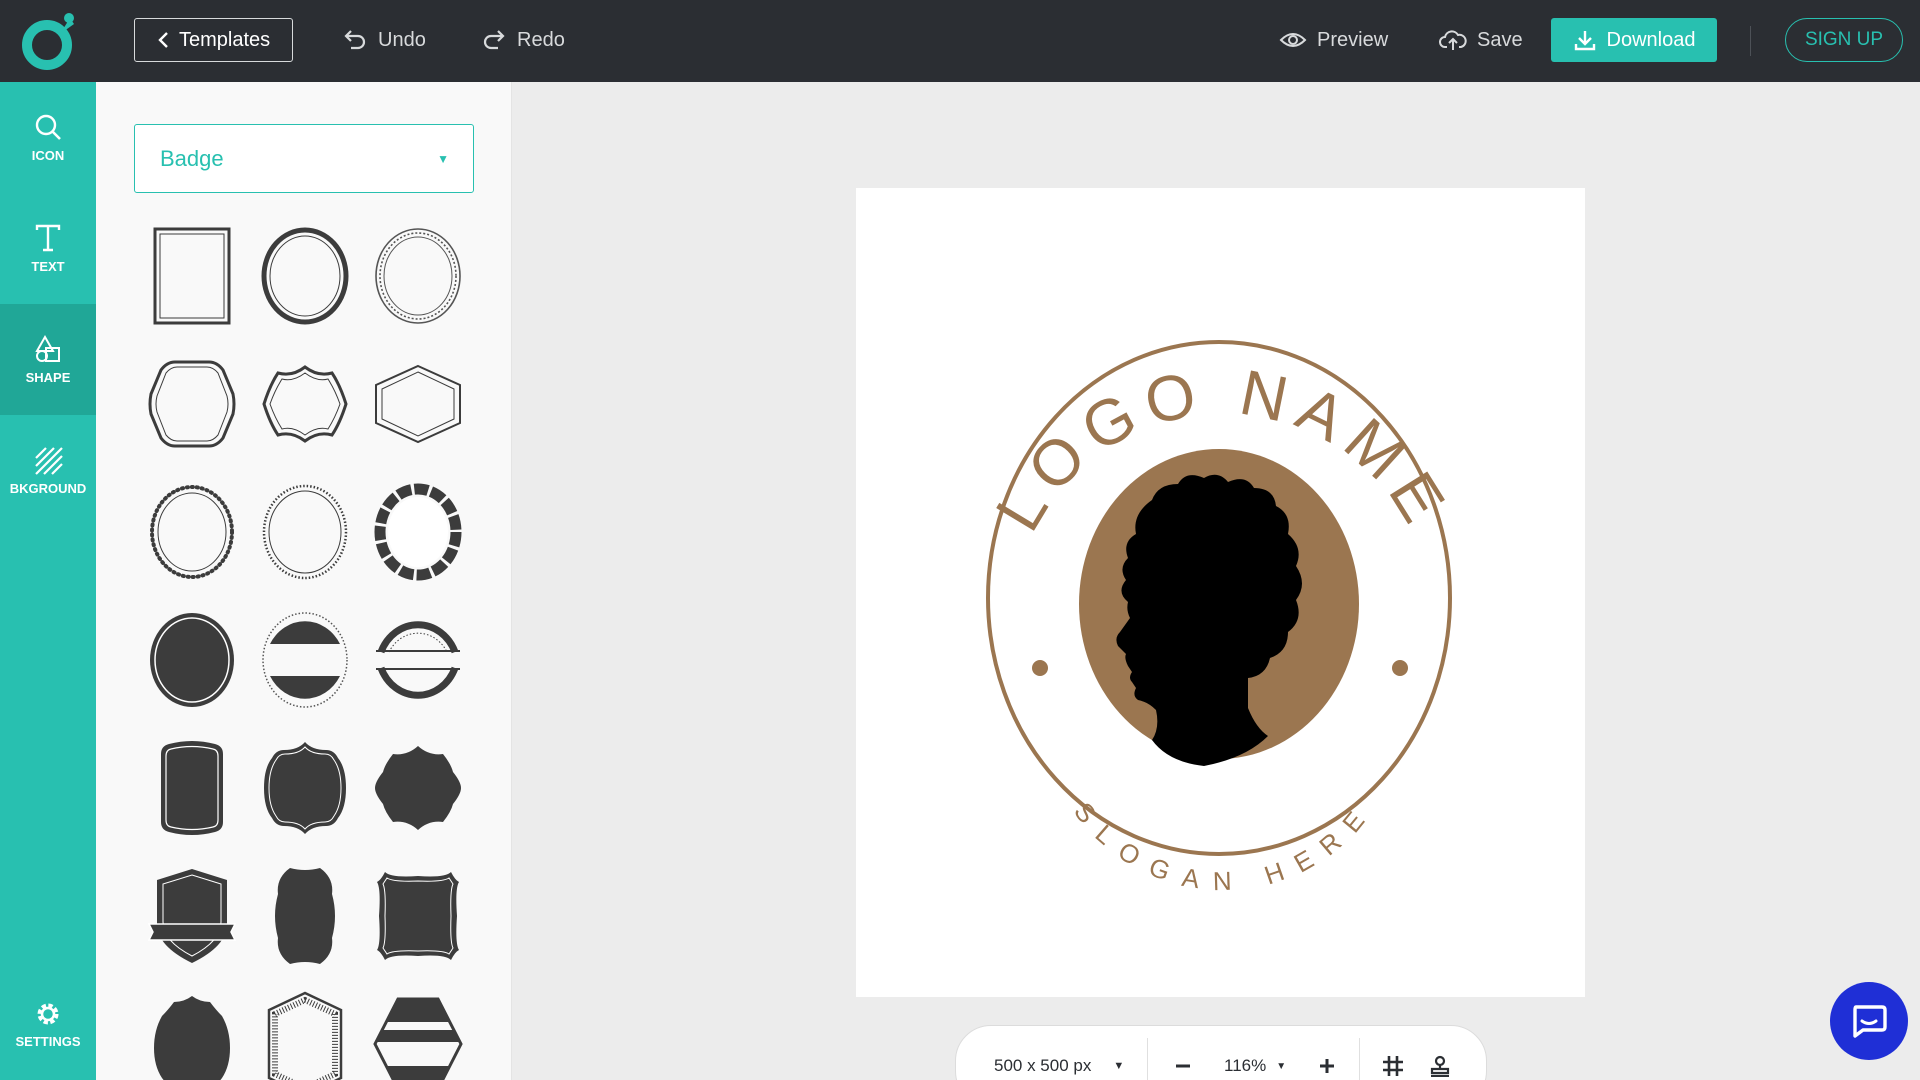 Image resolution: width=1920 pixels, height=1080 pixels. I want to click on plus-icon, so click(1327, 1066).